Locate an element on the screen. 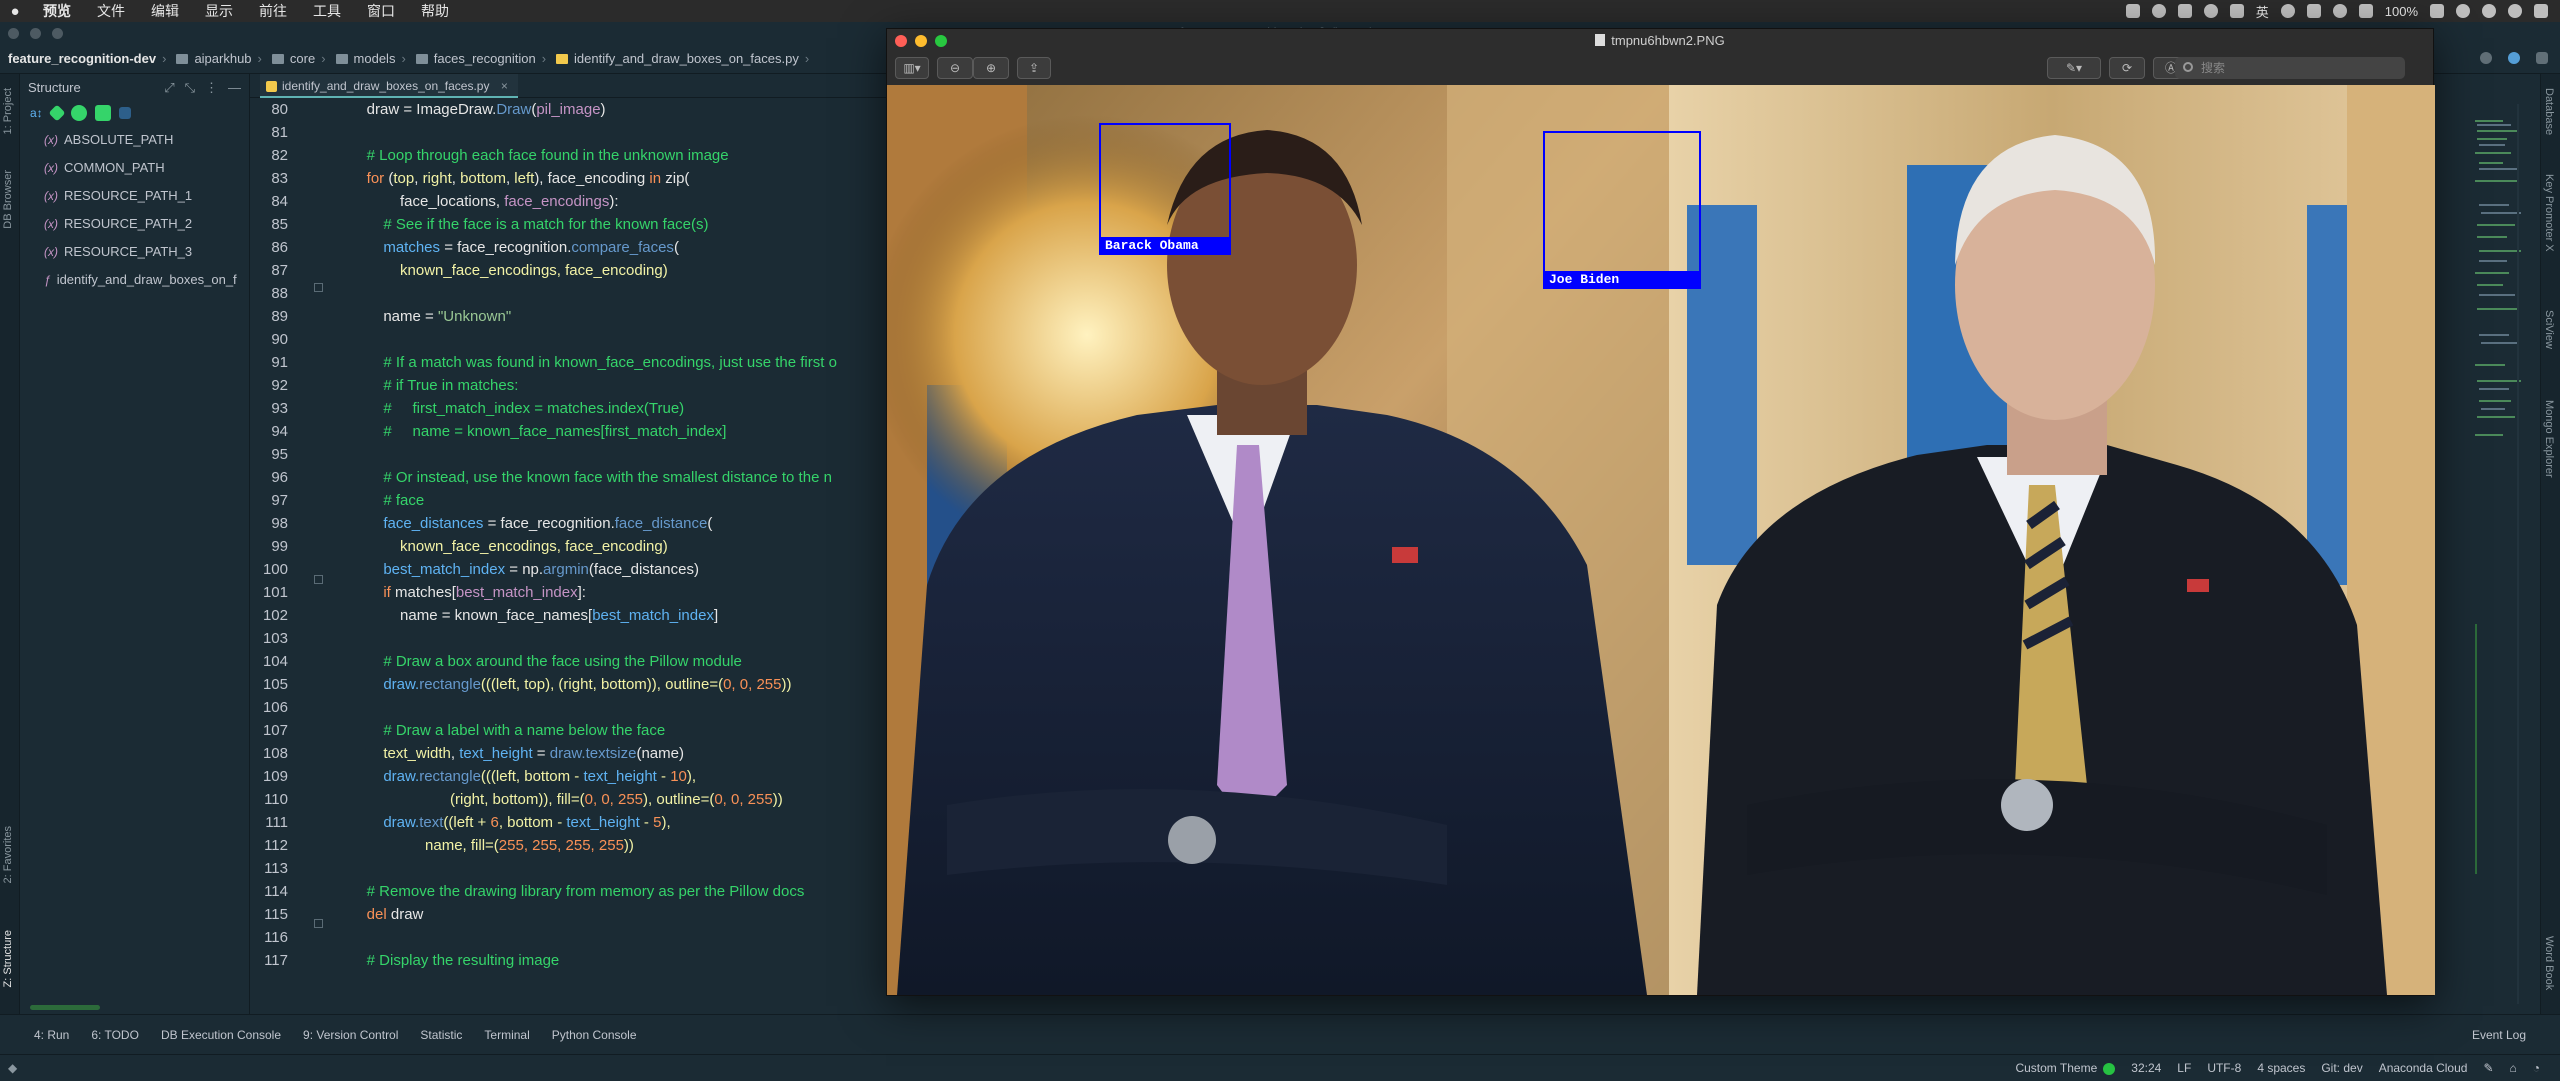 The image size is (2560, 1081). side-tab-sciview: SciView is located at coordinates (2549, 329).